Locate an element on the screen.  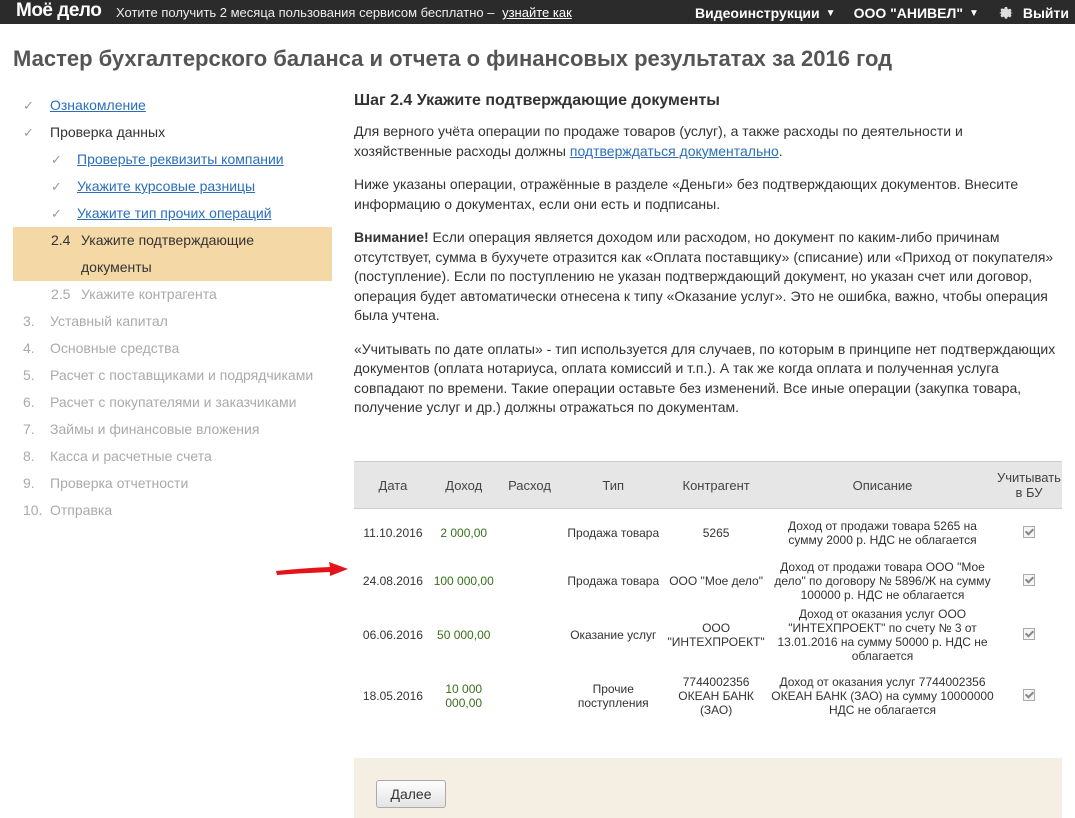
sidebar-item-report-check: 9. Проверка отчетности is located at coordinates (172, 483).